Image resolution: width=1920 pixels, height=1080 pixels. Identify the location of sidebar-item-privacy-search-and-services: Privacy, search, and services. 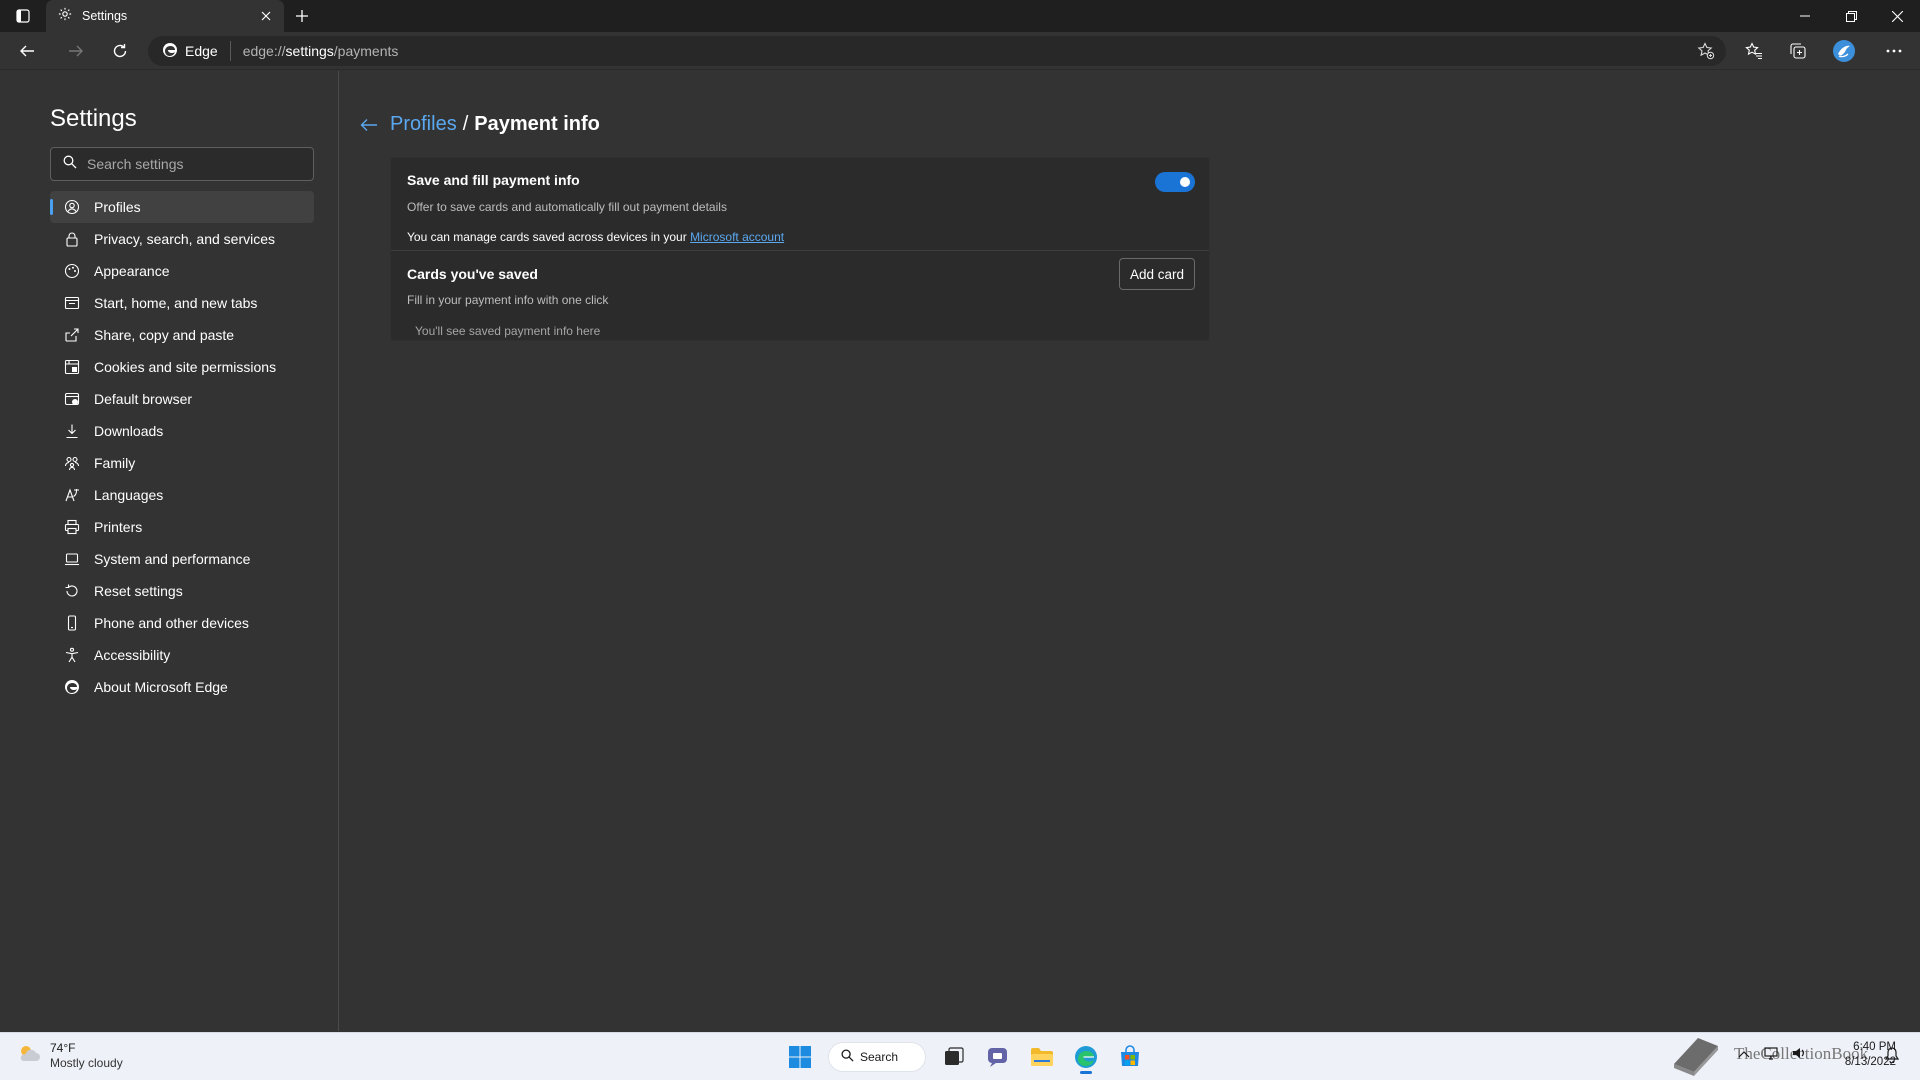
(182, 239).